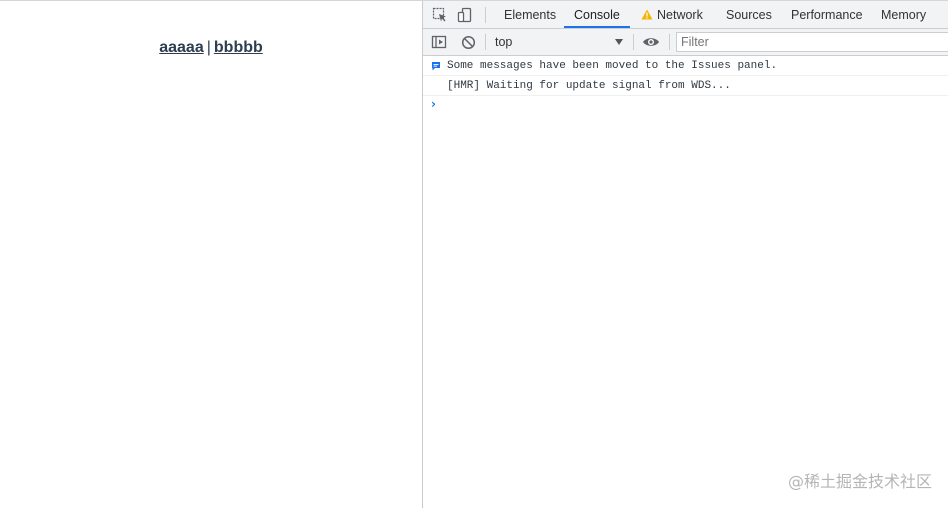 This screenshot has width=948, height=508. Describe the element at coordinates (647, 14) in the screenshot. I see `warning-icon` at that location.